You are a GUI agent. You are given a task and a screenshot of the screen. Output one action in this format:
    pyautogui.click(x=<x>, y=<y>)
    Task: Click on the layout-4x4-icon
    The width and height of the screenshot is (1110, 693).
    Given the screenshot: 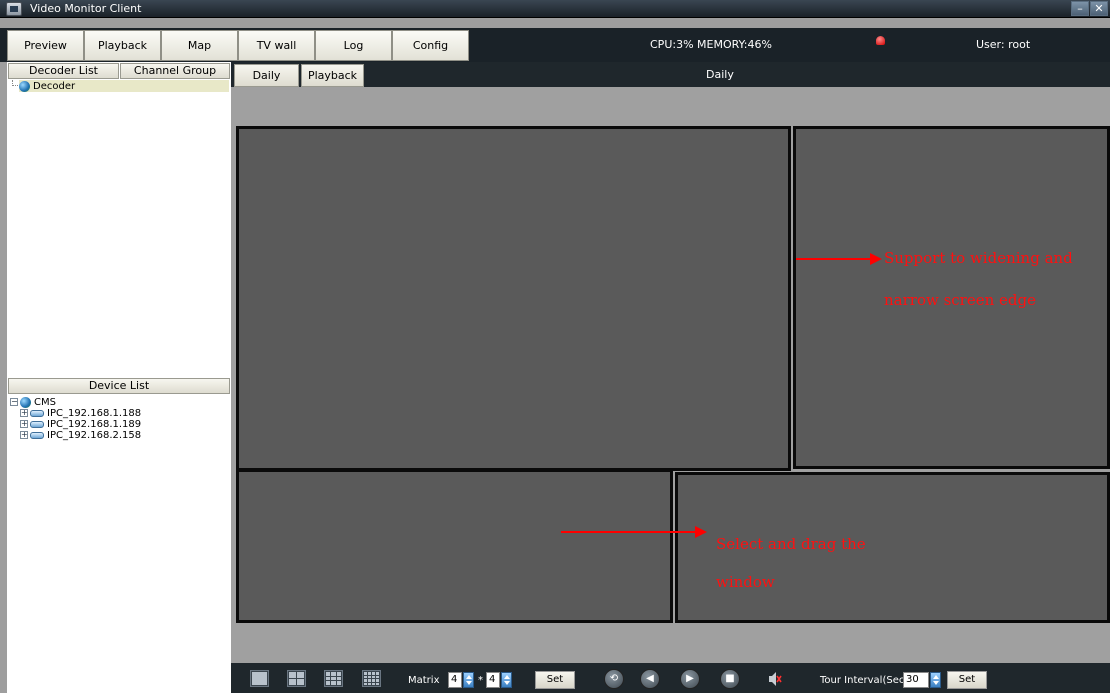 What is the action you would take?
    pyautogui.click(x=371, y=678)
    